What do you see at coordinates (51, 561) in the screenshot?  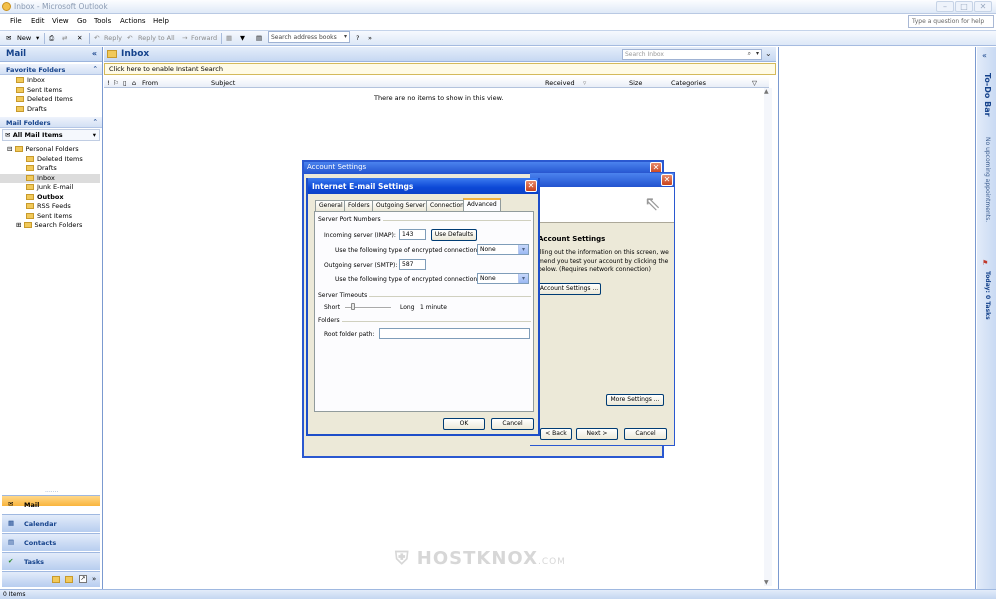 I see `nav-button-tasks: ✔ Tasks` at bounding box center [51, 561].